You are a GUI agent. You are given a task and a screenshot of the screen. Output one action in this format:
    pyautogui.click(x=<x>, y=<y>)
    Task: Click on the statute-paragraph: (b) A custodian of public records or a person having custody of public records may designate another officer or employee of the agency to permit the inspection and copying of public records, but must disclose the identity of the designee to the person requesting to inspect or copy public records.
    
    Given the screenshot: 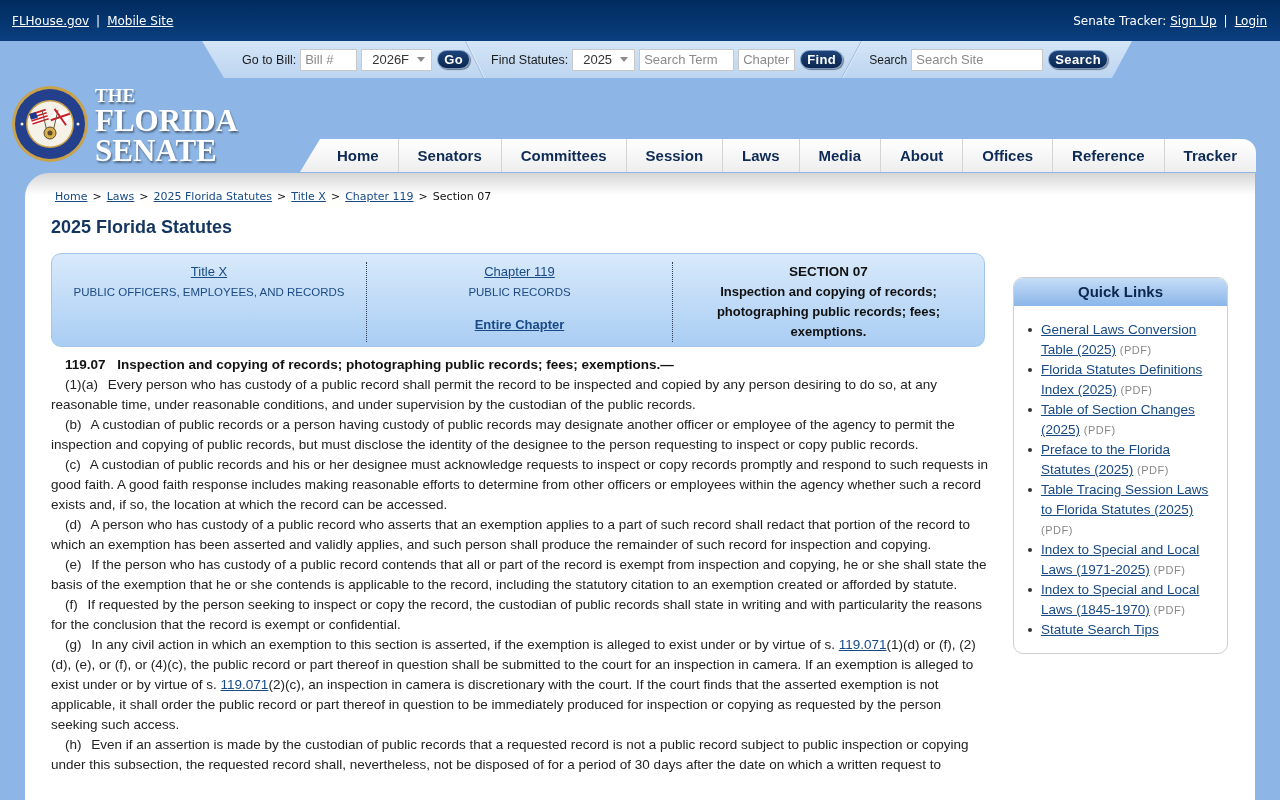 What is the action you would take?
    pyautogui.click(x=503, y=435)
    